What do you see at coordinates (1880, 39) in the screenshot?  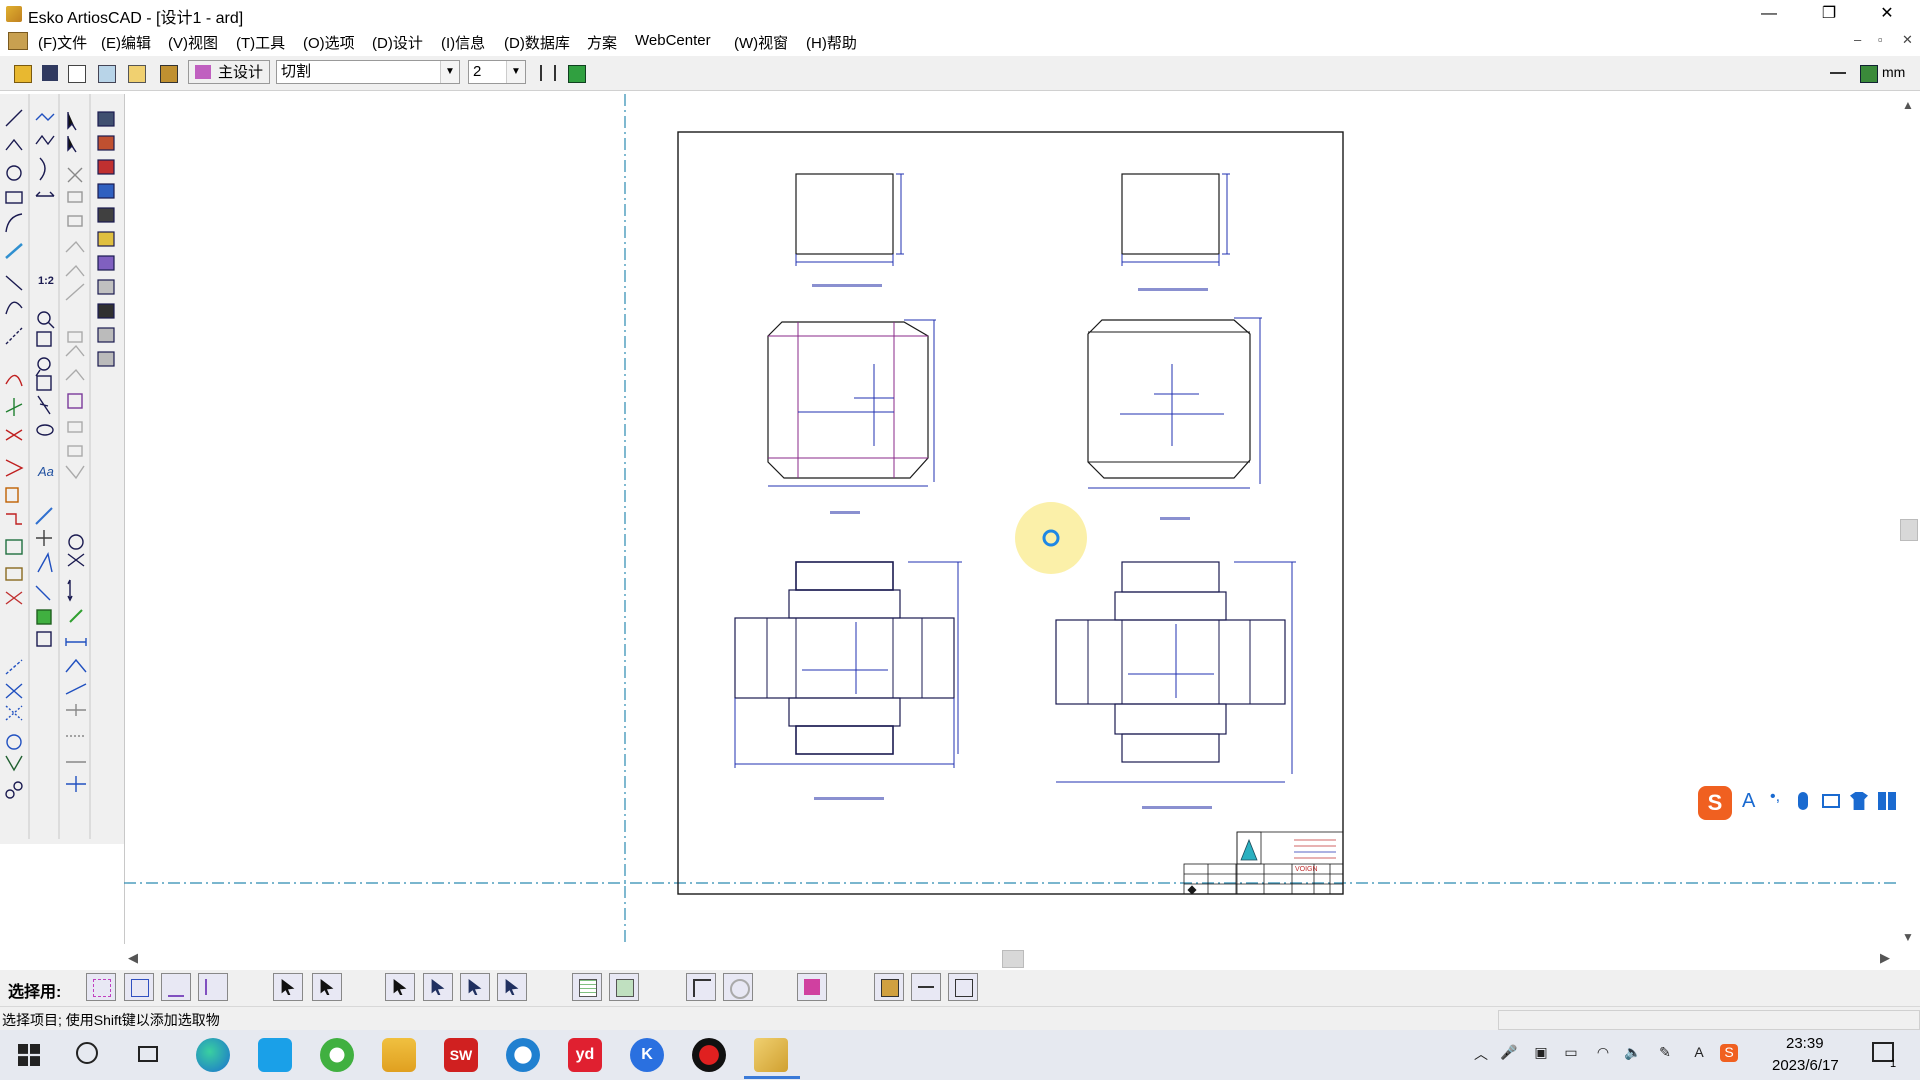 I see `mdi-restore-button: ▫` at bounding box center [1880, 39].